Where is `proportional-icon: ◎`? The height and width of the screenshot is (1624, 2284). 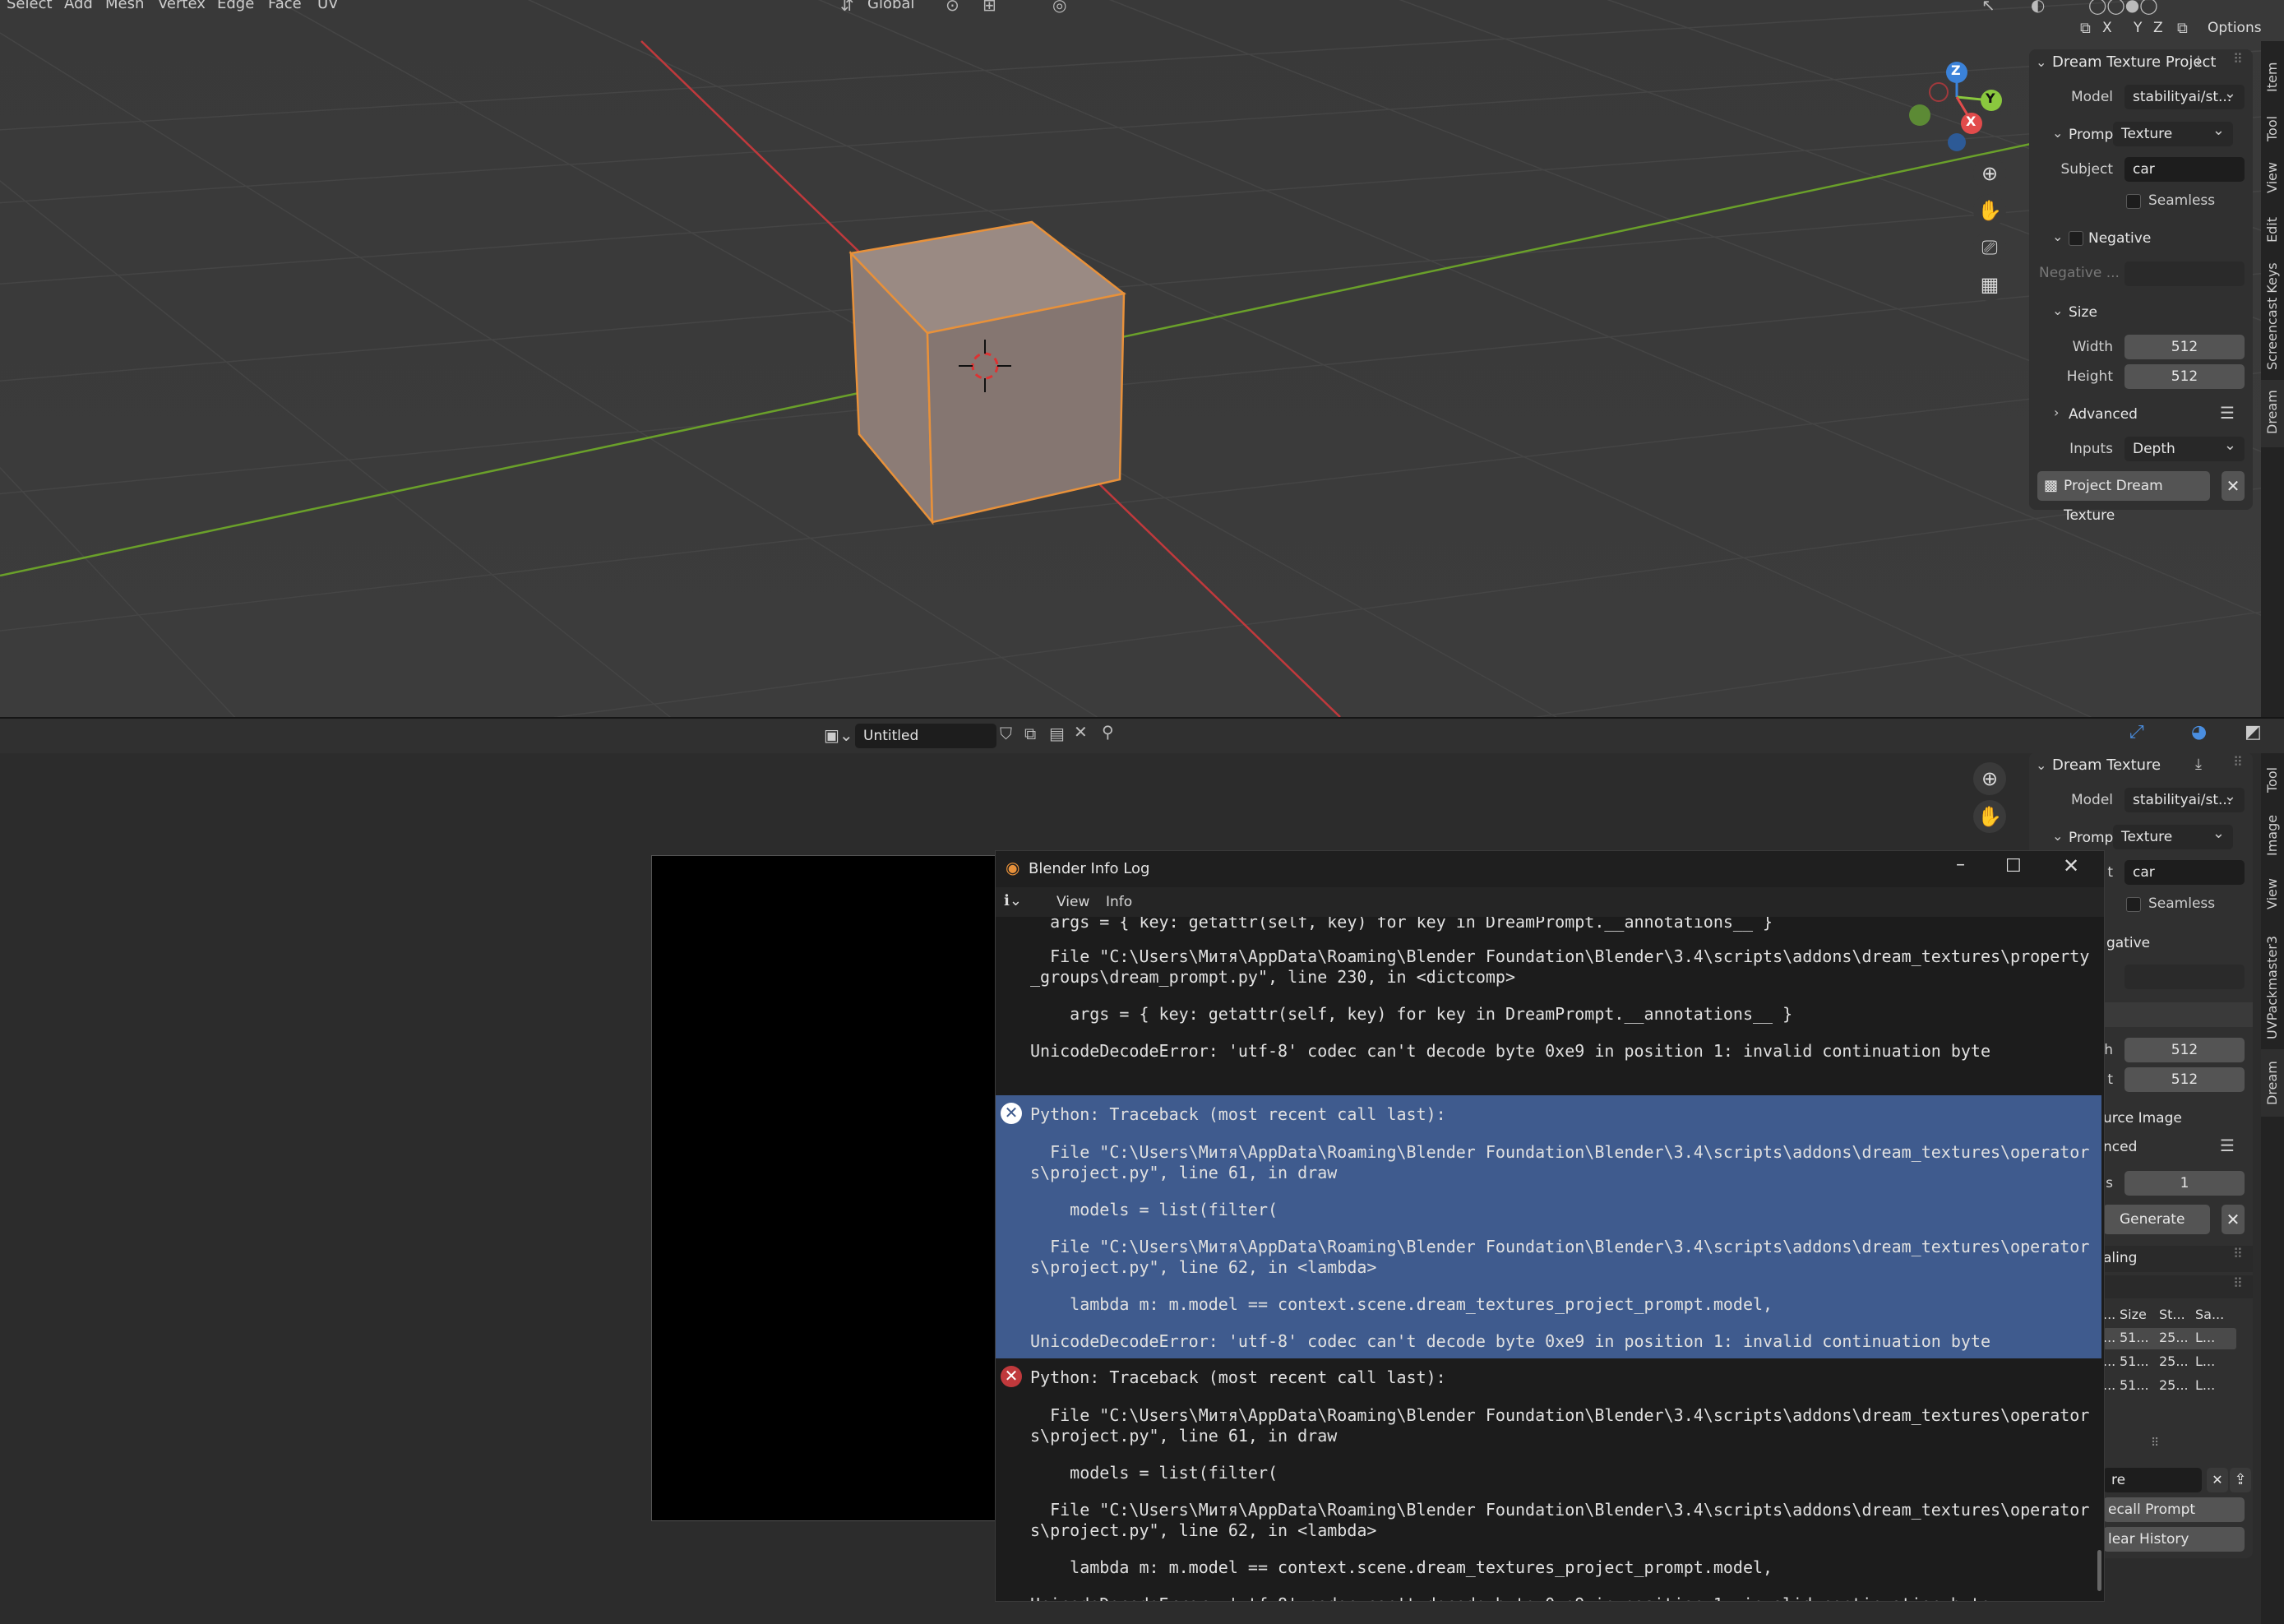
proportional-icon: ◎ is located at coordinates (1059, 7).